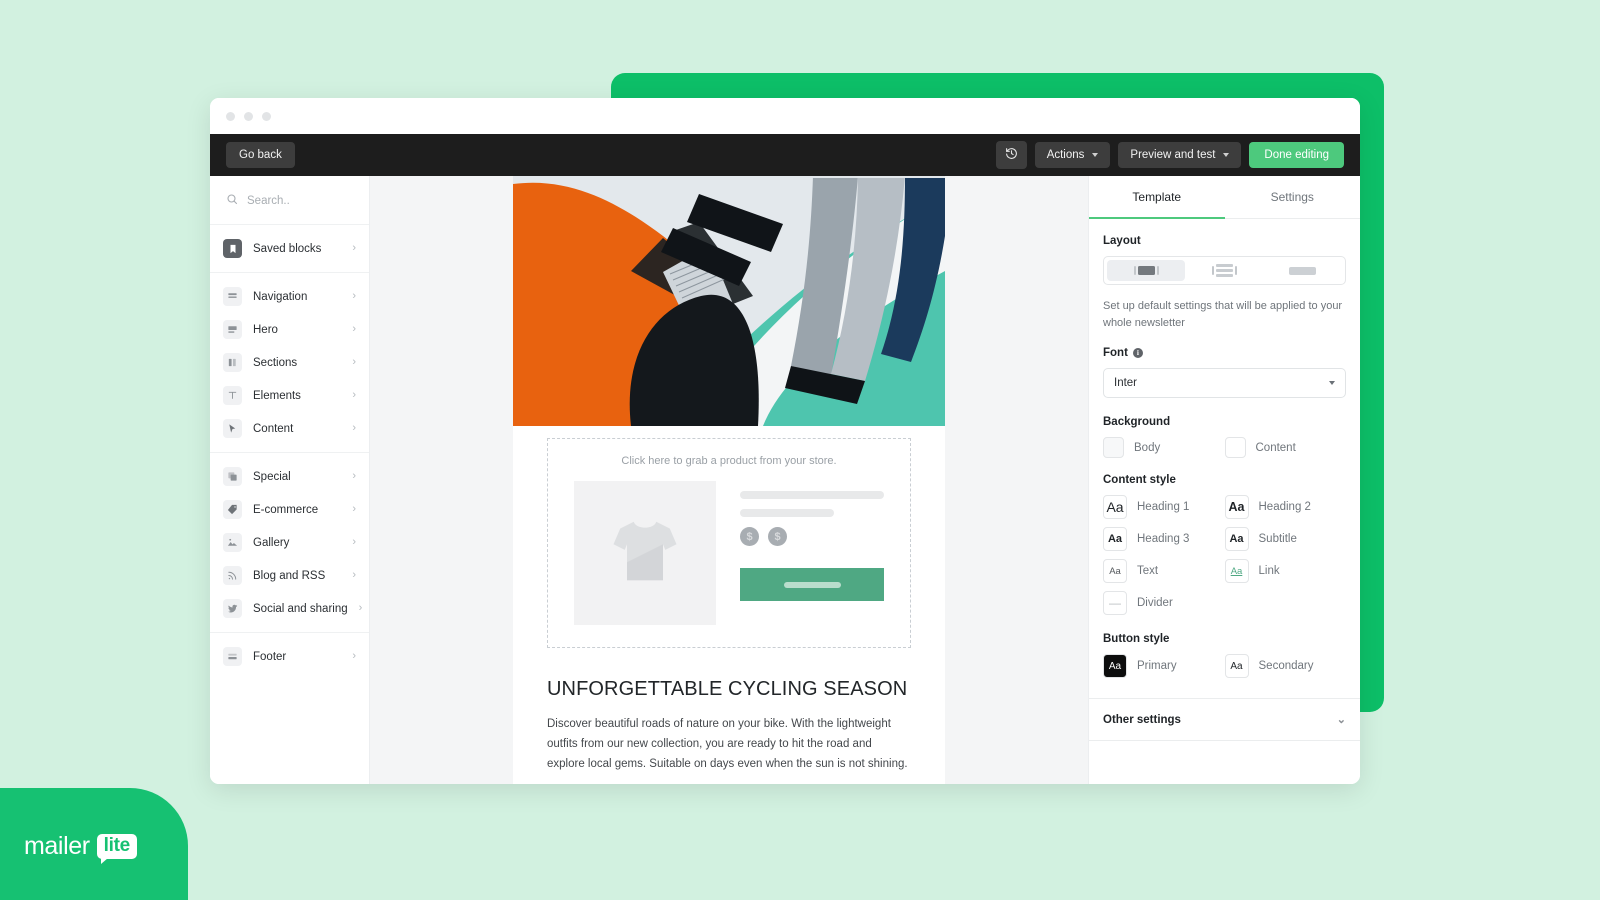 The image size is (1600, 900). Describe the element at coordinates (1293, 197) in the screenshot. I see `tab-settings: Settings` at that location.